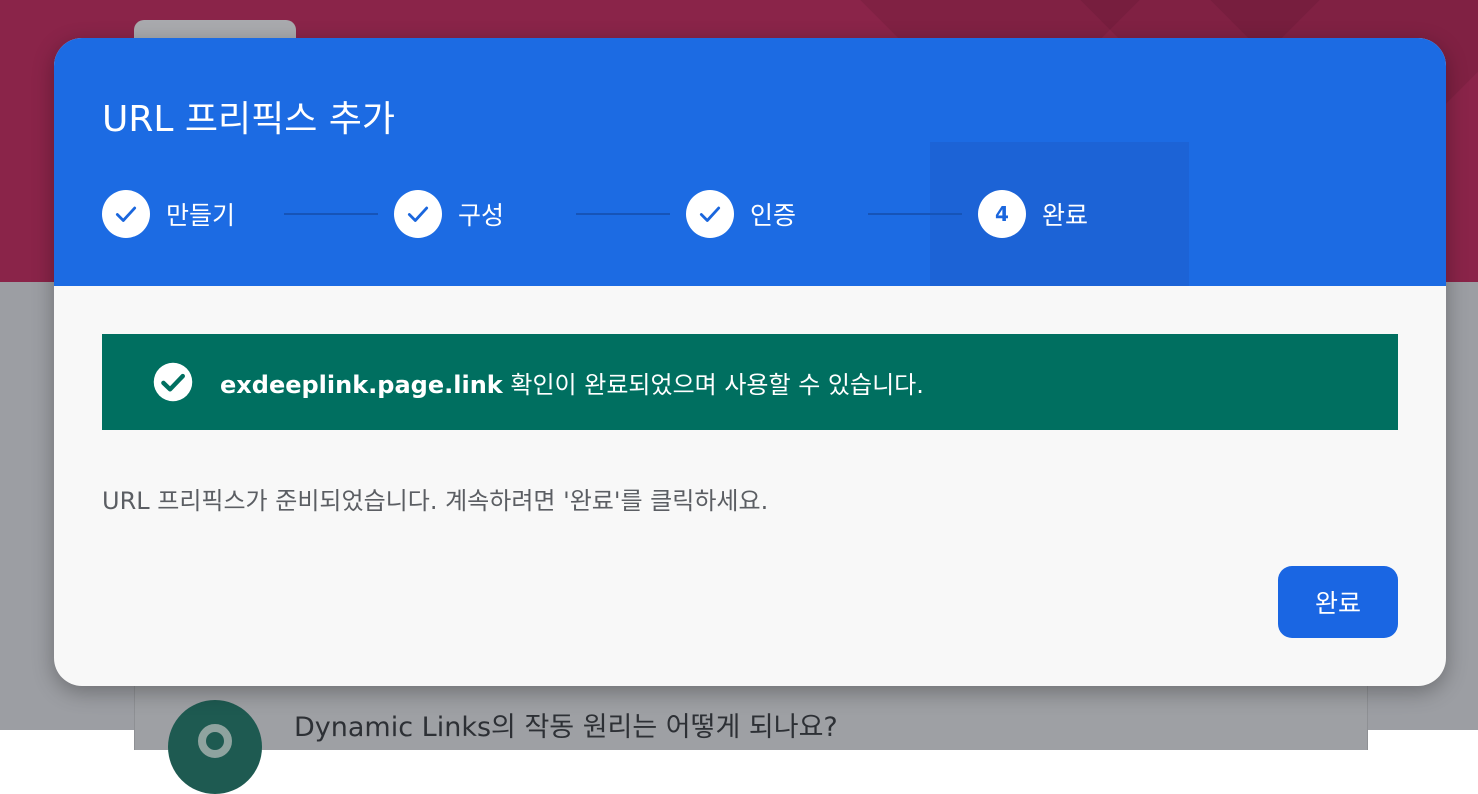 Image resolution: width=1478 pixels, height=794 pixels. What do you see at coordinates (566, 727) in the screenshot?
I see `background-card-title: Dynamic Links의 작동 원리는 어떻게 되나요?` at bounding box center [566, 727].